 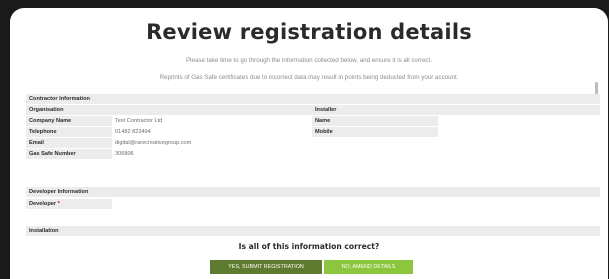 I want to click on table-row: Developer *, so click(x=313, y=204).